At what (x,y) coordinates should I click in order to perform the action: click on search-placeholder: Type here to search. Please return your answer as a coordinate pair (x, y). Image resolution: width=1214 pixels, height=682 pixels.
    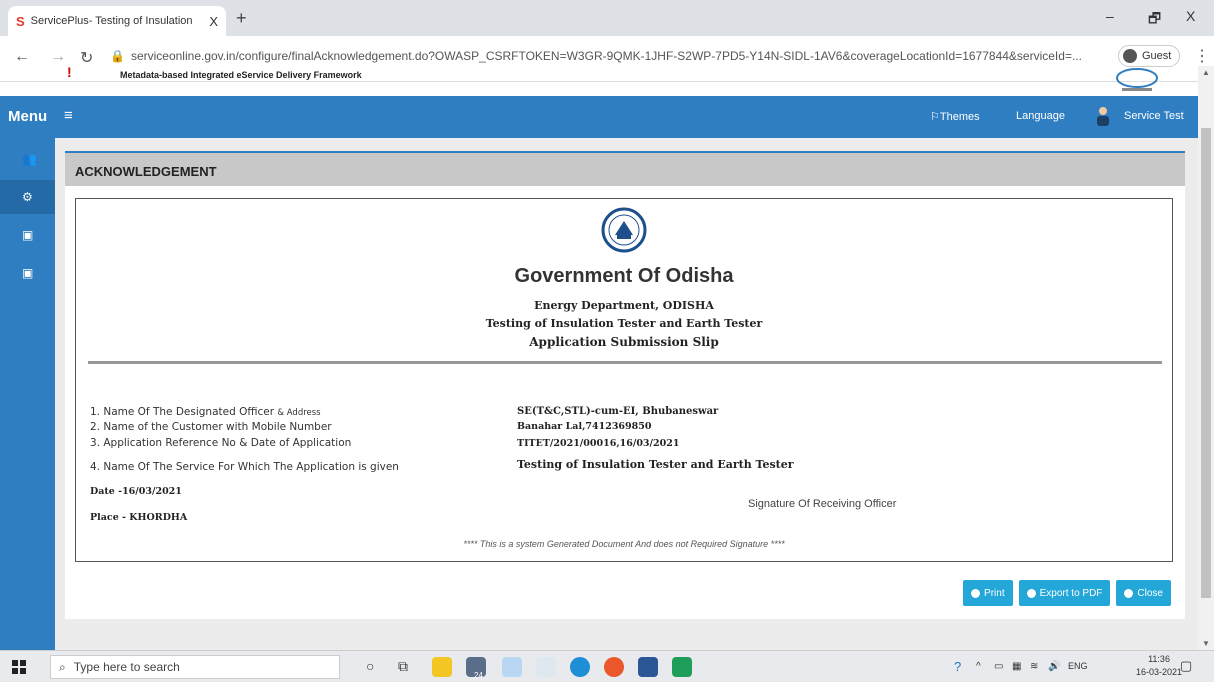
    Looking at the image, I should click on (126, 667).